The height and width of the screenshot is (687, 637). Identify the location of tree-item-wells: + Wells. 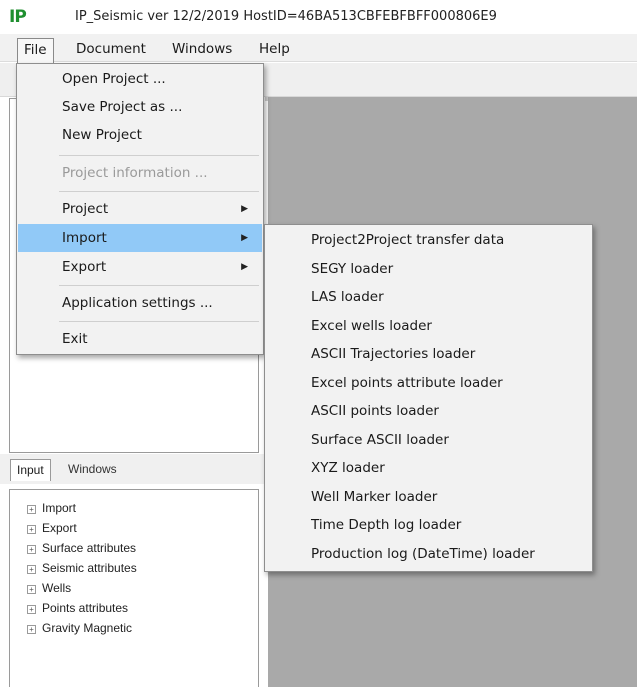
(49, 588).